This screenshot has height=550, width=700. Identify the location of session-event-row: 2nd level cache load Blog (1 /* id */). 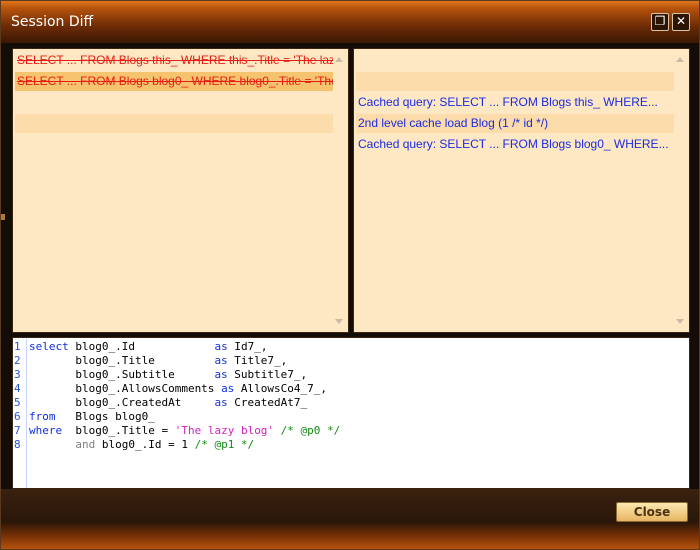
(515, 123).